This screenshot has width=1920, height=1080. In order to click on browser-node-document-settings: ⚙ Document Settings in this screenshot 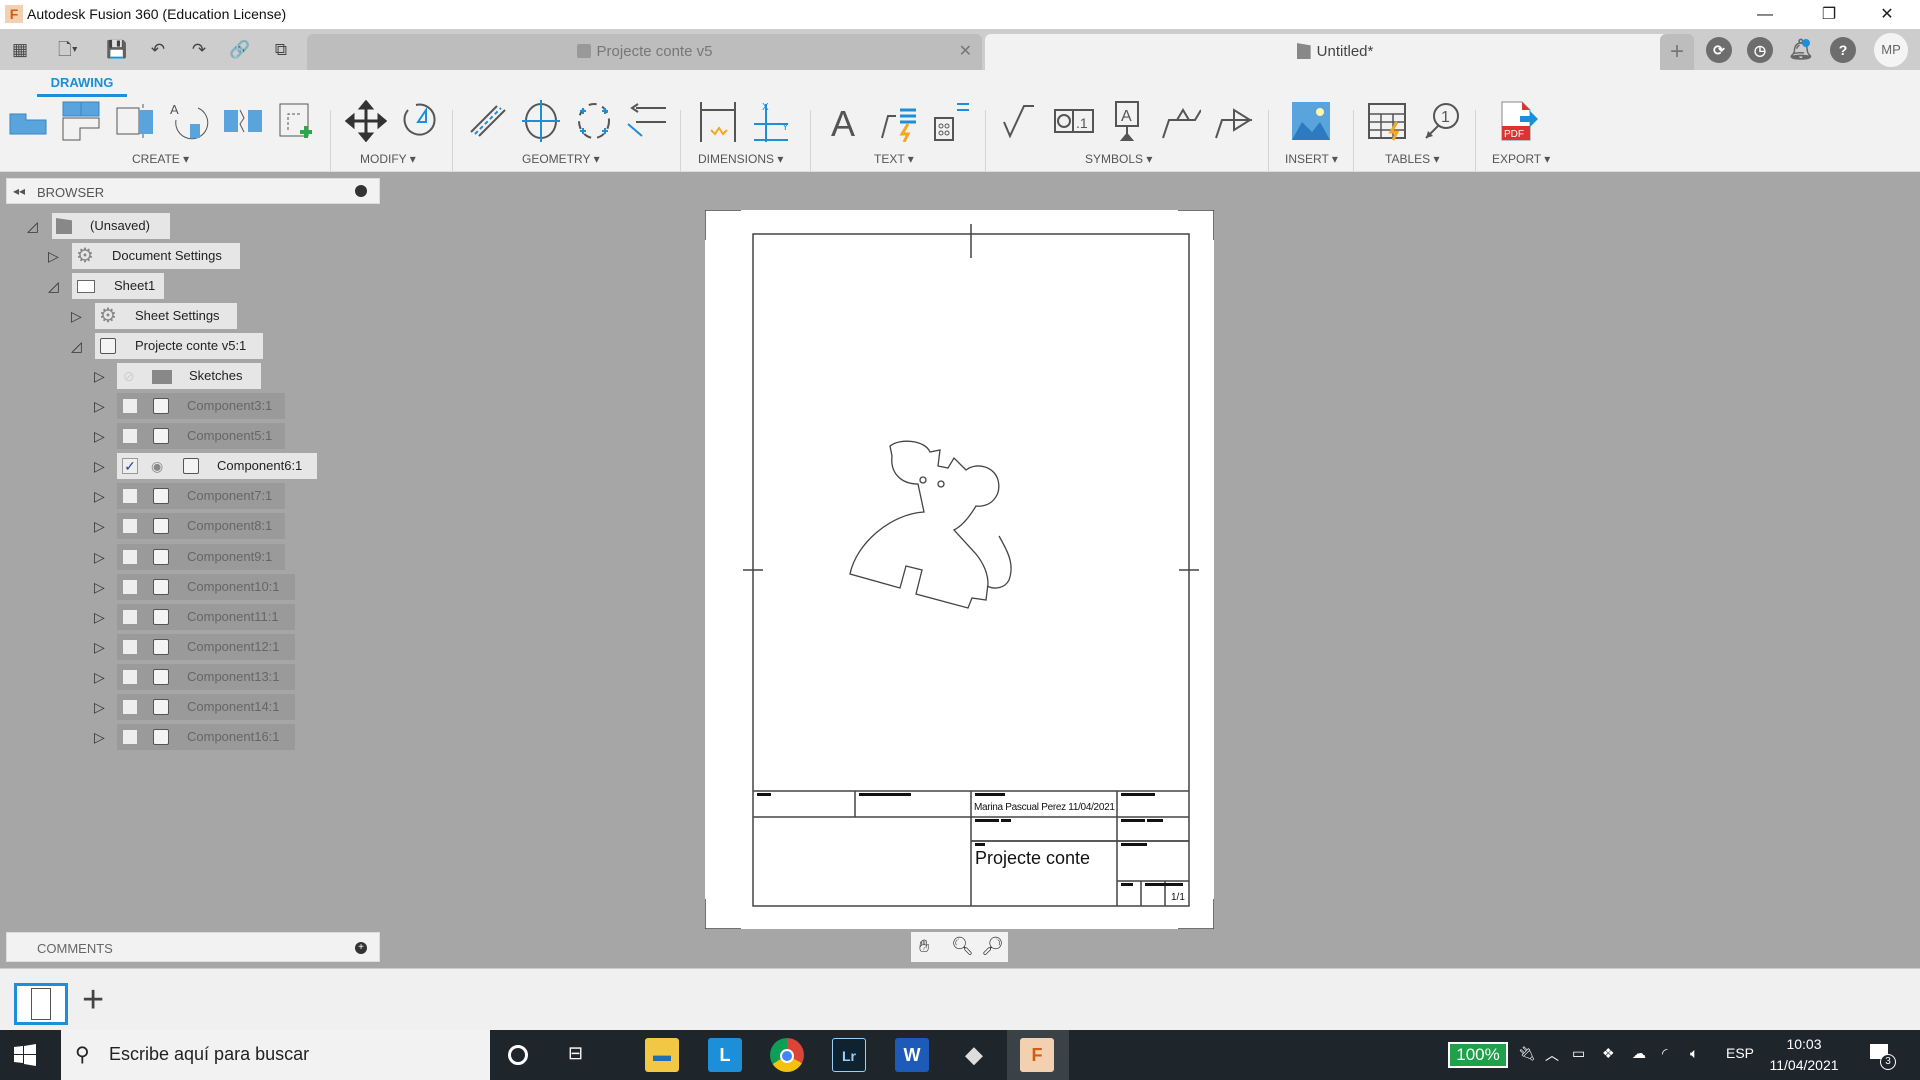, I will do `click(156, 256)`.